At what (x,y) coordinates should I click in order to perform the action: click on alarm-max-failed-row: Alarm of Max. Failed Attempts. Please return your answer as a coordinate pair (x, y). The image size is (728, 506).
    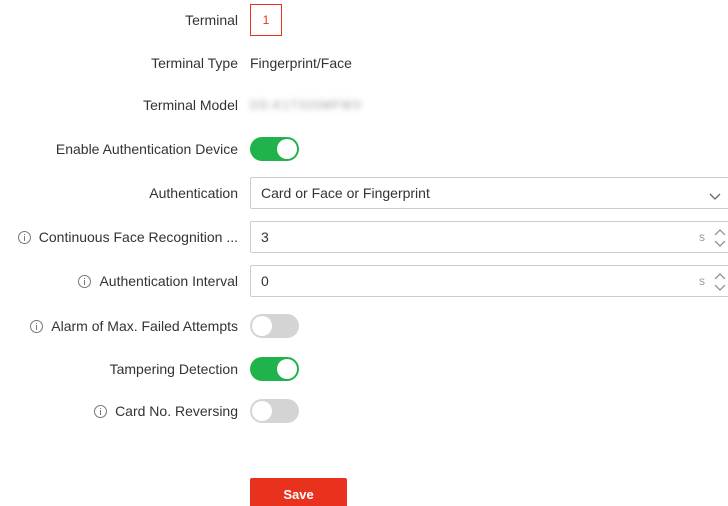
    Looking at the image, I should click on (364, 326).